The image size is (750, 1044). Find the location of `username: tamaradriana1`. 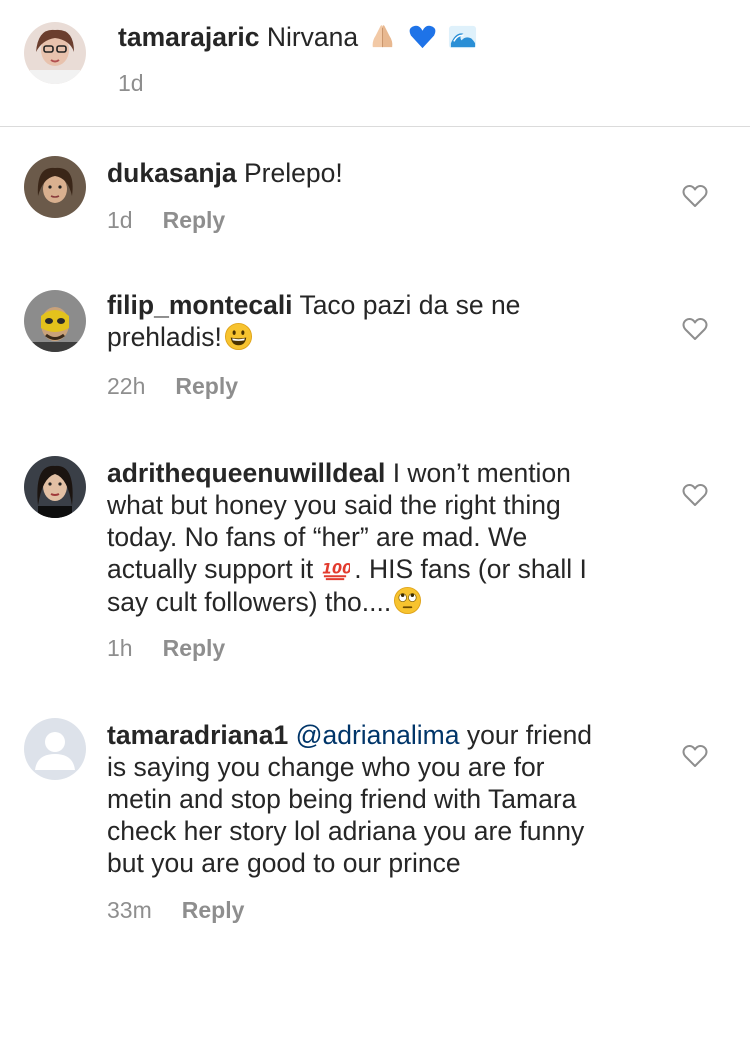

username: tamaradriana1 is located at coordinates (197, 735).